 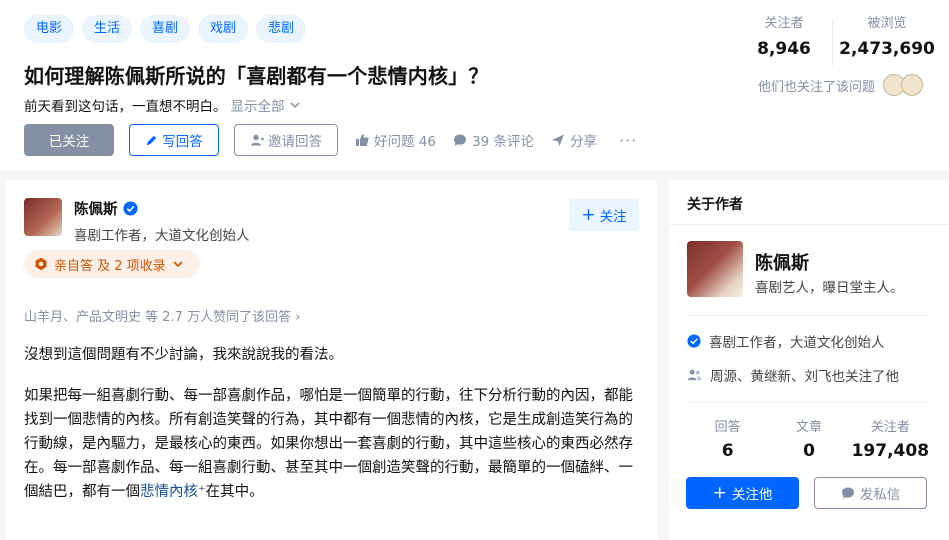 I want to click on medal-icon, so click(x=41, y=264).